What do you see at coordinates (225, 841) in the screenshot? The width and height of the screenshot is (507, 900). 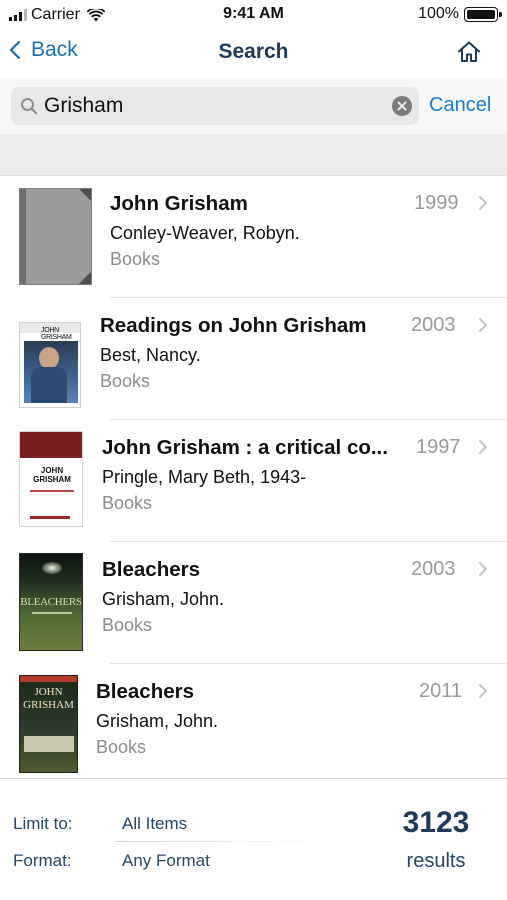 I see `footer-divider` at bounding box center [225, 841].